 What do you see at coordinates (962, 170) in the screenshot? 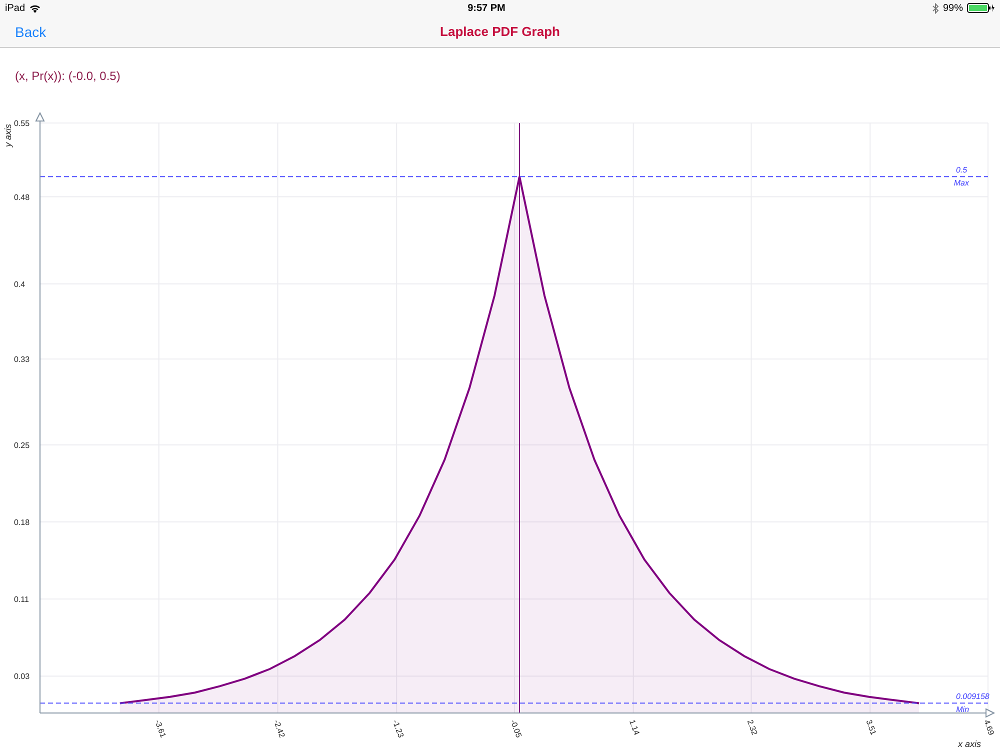
I see `reference-value: 0.5` at bounding box center [962, 170].